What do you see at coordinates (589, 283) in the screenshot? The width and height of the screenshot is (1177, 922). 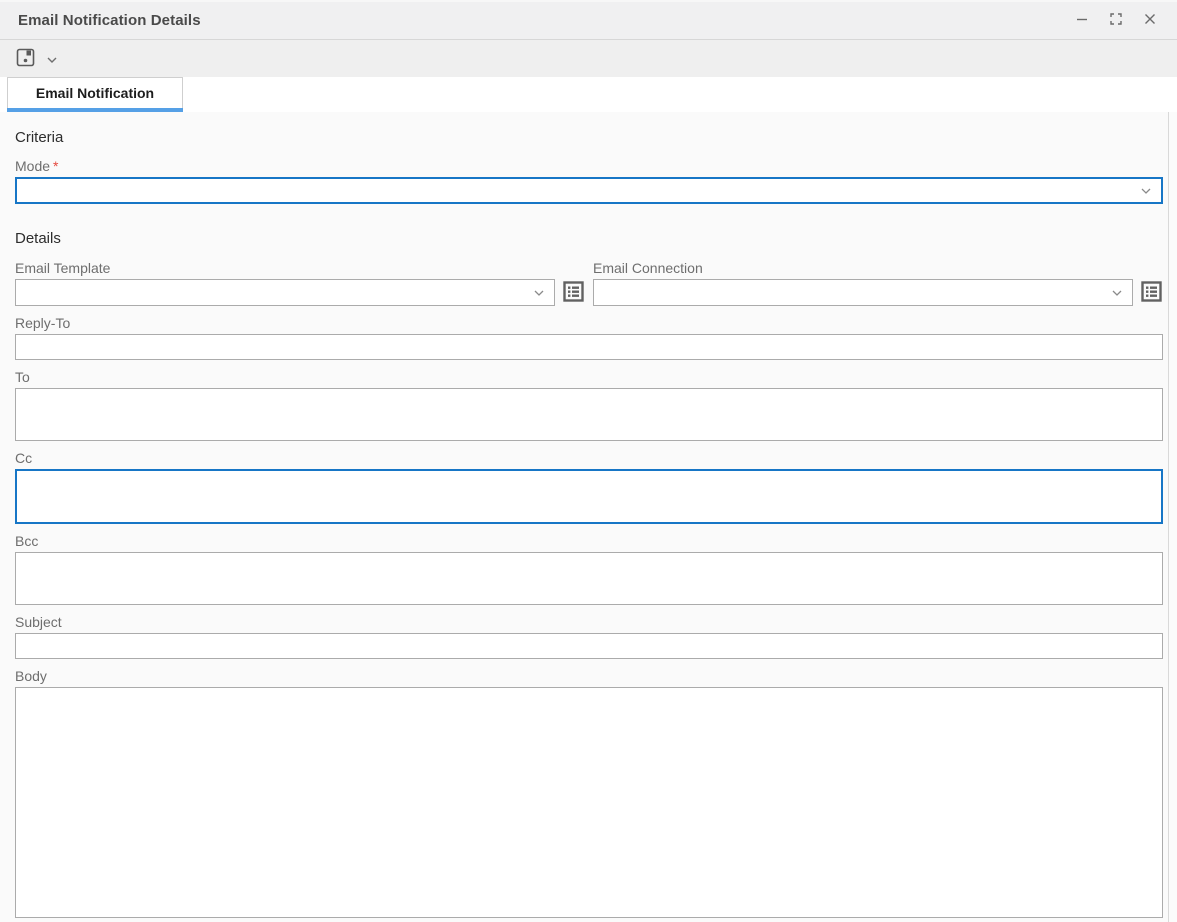 I see `template-connection-row: Email Template Email Connection` at bounding box center [589, 283].